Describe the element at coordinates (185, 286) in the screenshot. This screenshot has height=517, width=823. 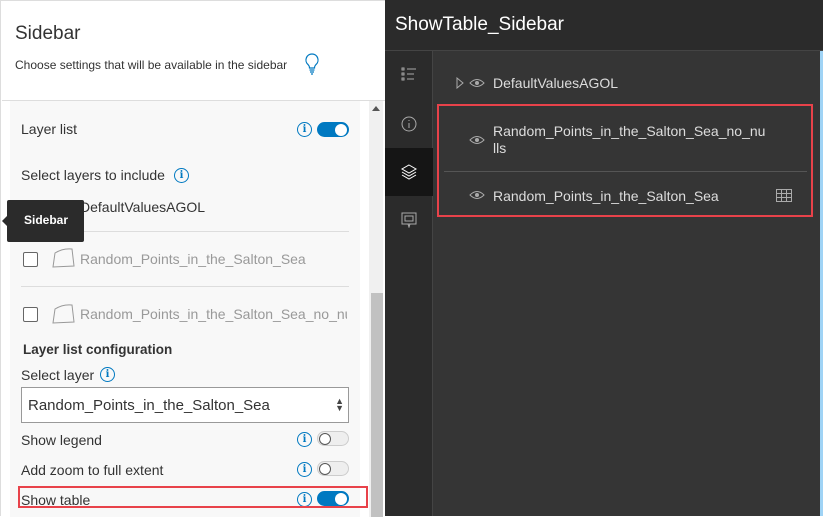
I see `divider` at that location.